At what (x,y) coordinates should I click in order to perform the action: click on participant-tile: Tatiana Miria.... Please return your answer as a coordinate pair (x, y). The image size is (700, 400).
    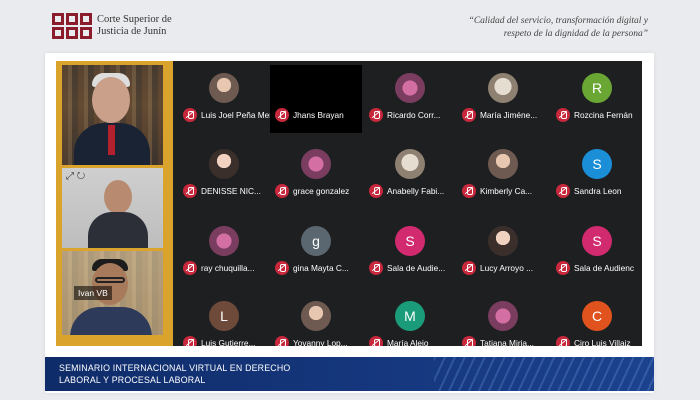
    Looking at the image, I should click on (503, 319).